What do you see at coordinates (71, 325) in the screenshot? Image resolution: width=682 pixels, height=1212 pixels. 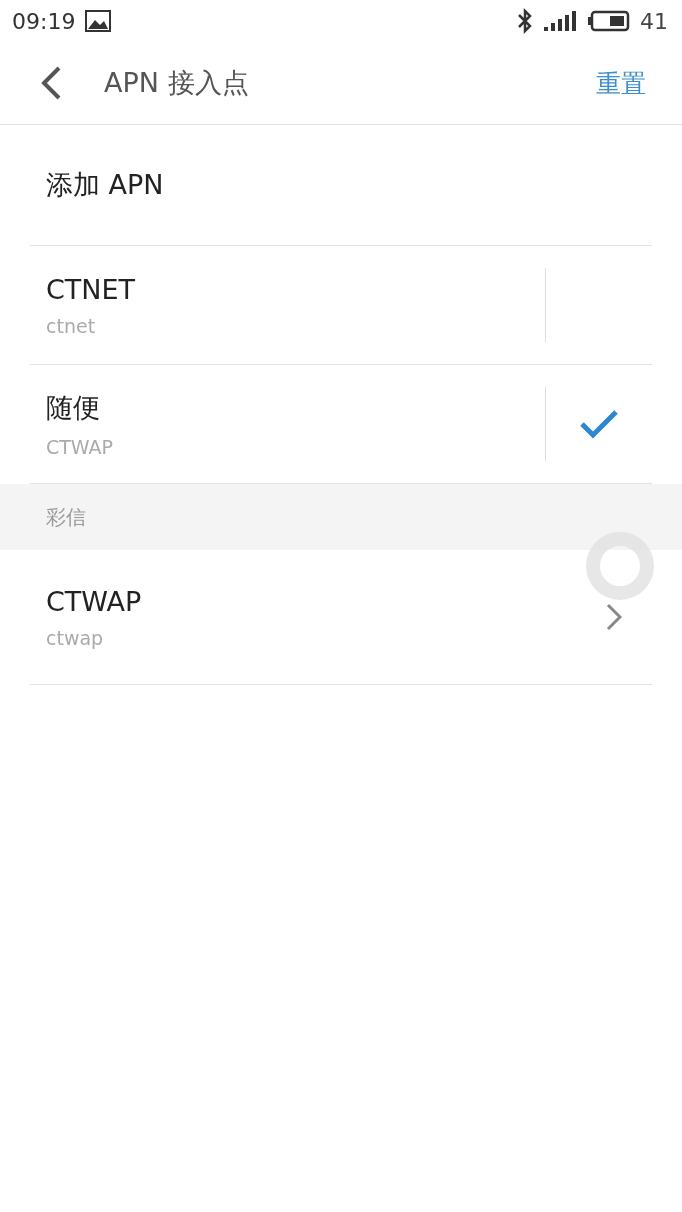 I see `apn-value: ctnet` at bounding box center [71, 325].